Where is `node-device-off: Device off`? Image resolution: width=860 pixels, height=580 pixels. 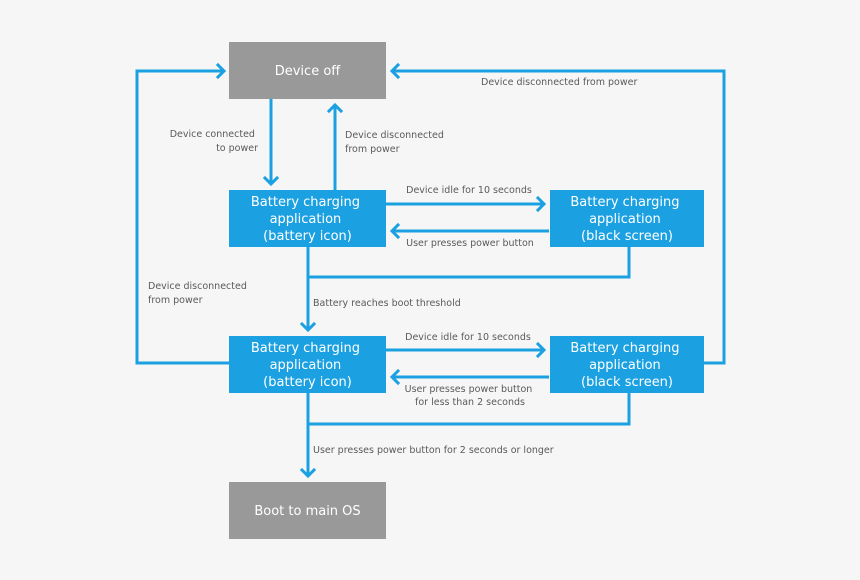 node-device-off: Device off is located at coordinates (307, 70).